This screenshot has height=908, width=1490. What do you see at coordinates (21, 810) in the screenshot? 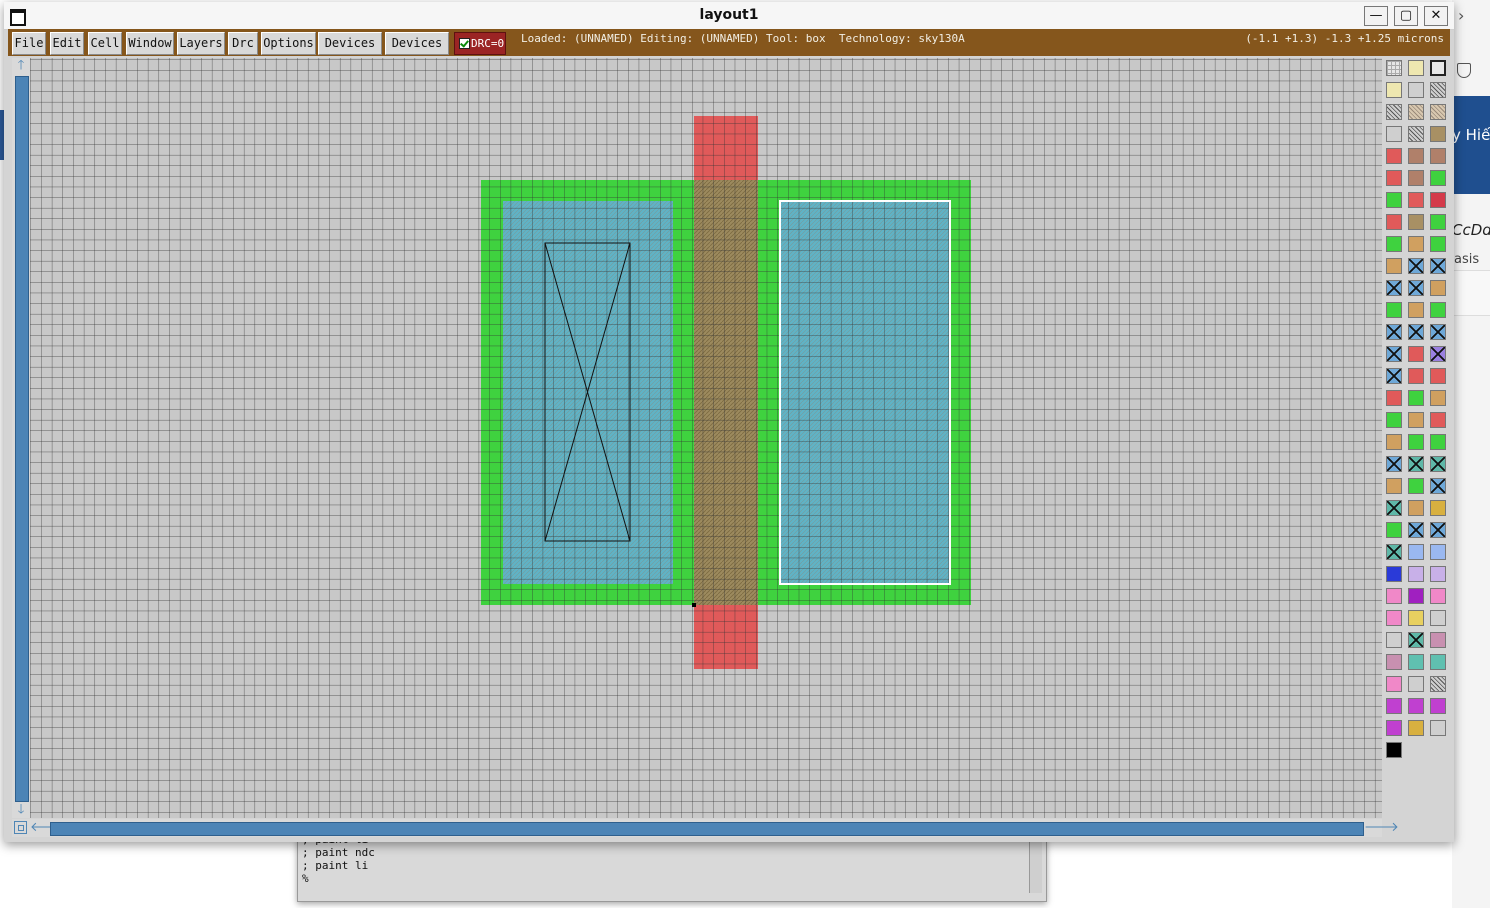
I see `scroll-down-icon: 🡓` at bounding box center [21, 810].